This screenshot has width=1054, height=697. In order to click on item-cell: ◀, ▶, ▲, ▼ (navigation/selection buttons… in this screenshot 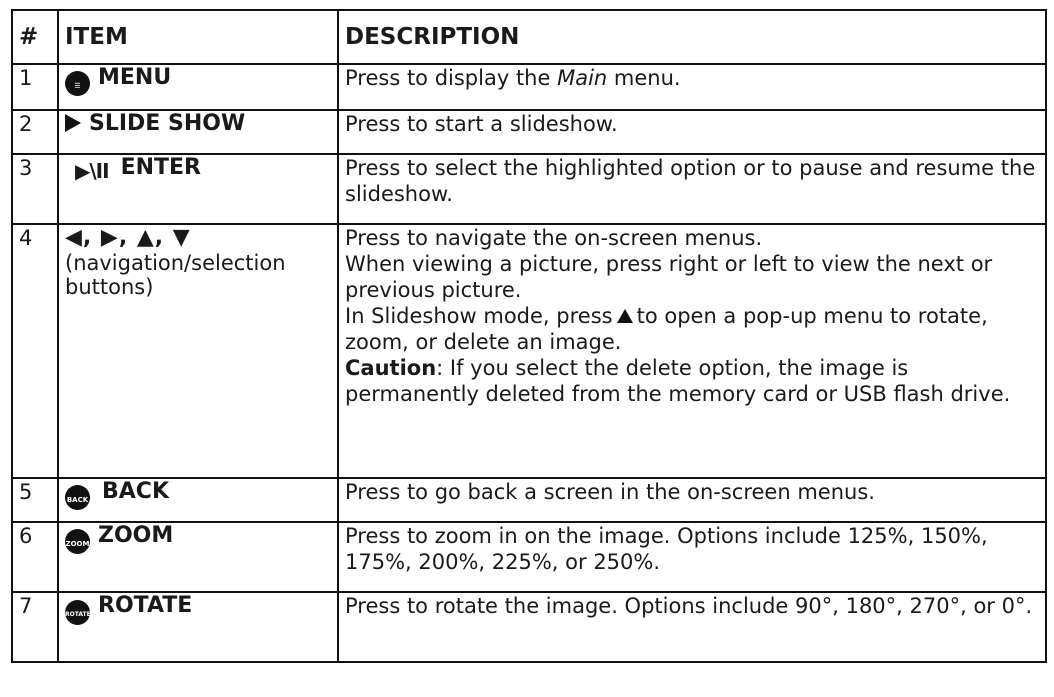, I will do `click(198, 351)`.